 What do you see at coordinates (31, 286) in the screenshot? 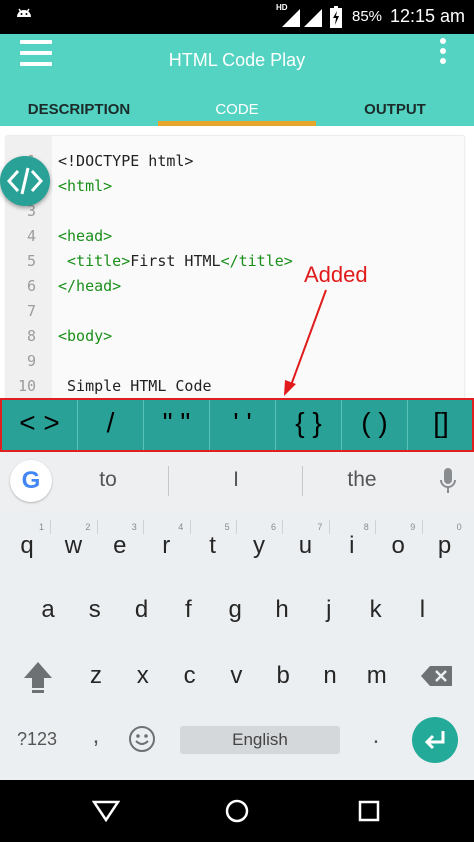
I see `line-number: 6` at bounding box center [31, 286].